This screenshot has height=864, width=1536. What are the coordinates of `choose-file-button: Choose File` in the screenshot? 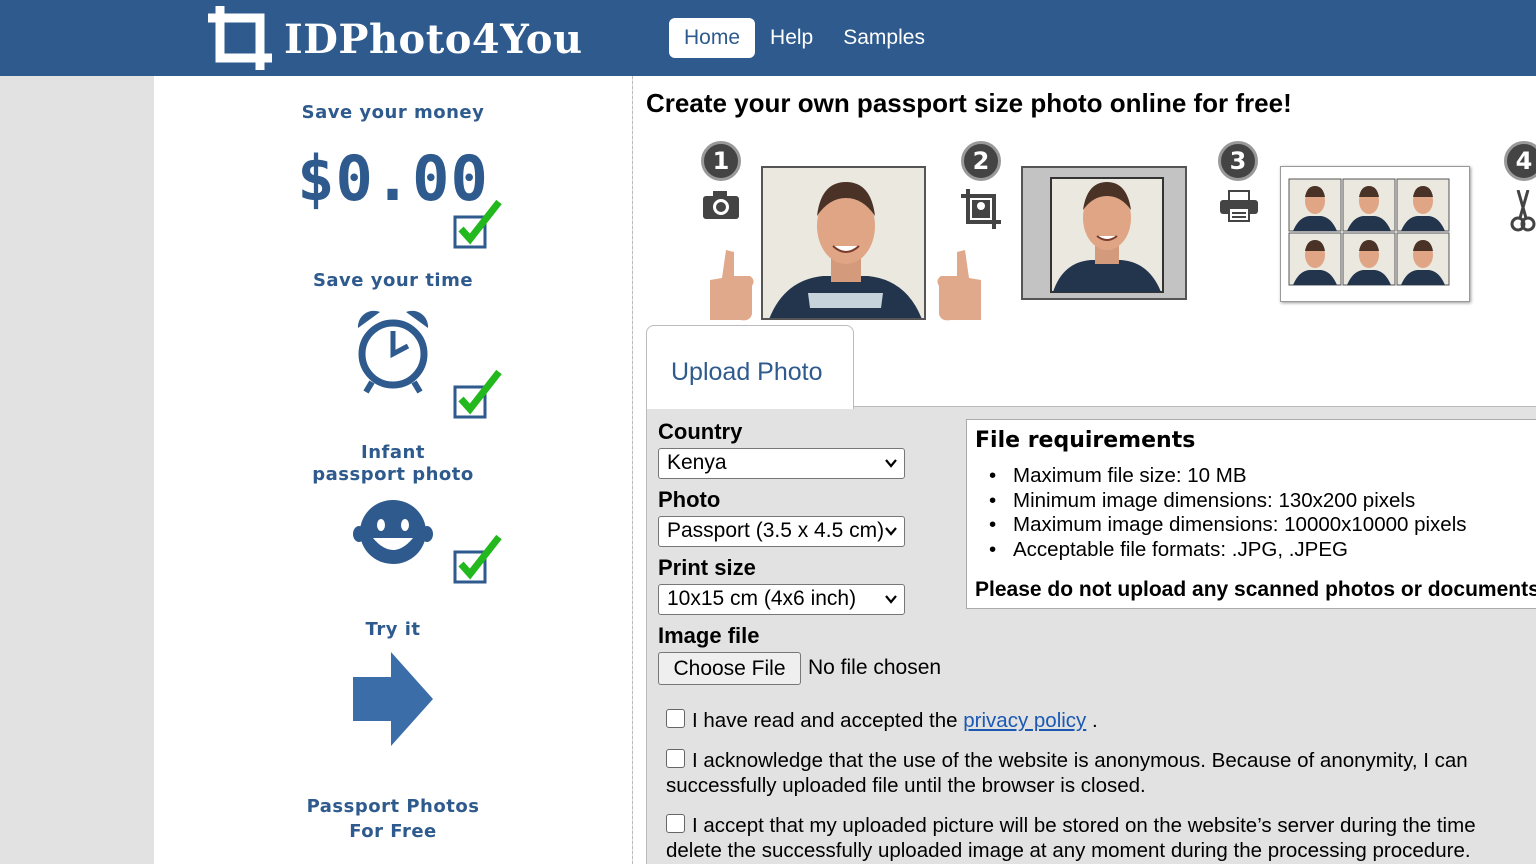 It's located at (729, 668).